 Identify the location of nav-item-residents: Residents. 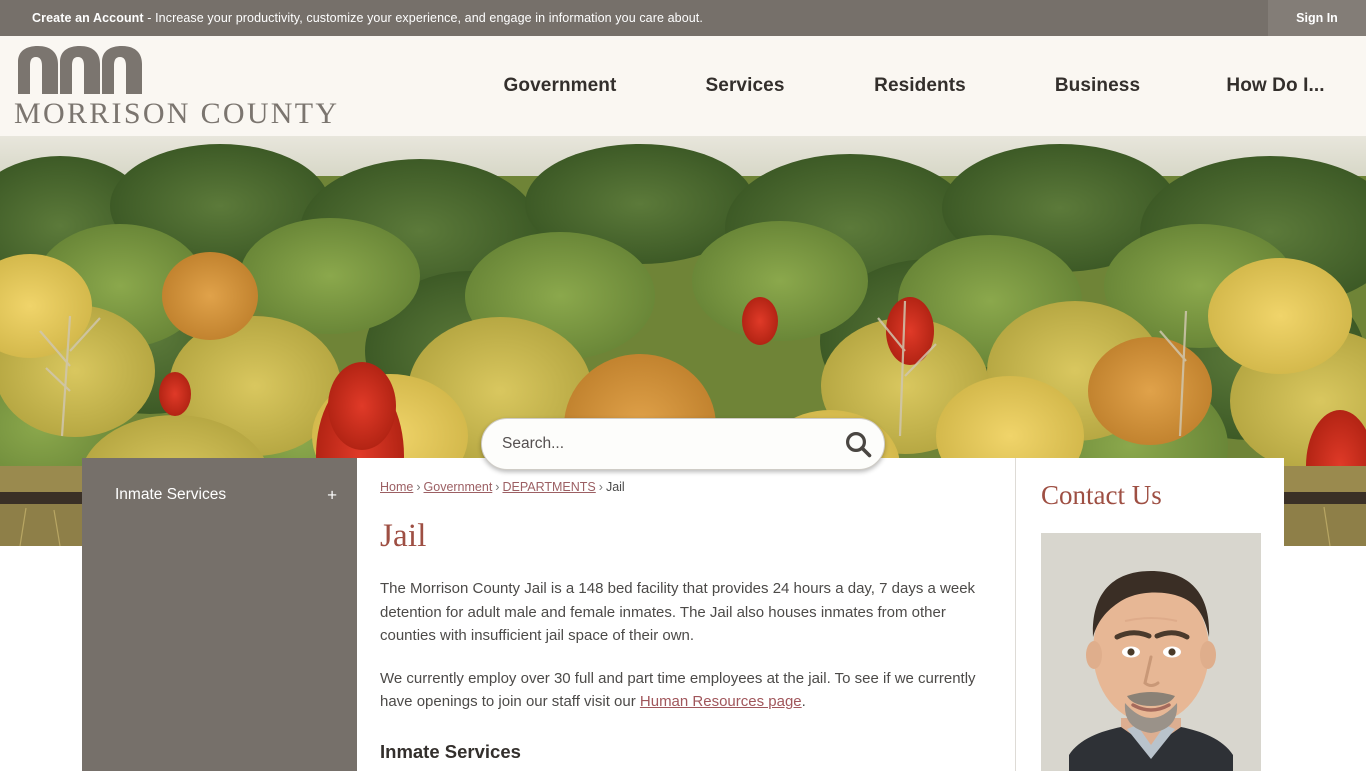
(920, 86).